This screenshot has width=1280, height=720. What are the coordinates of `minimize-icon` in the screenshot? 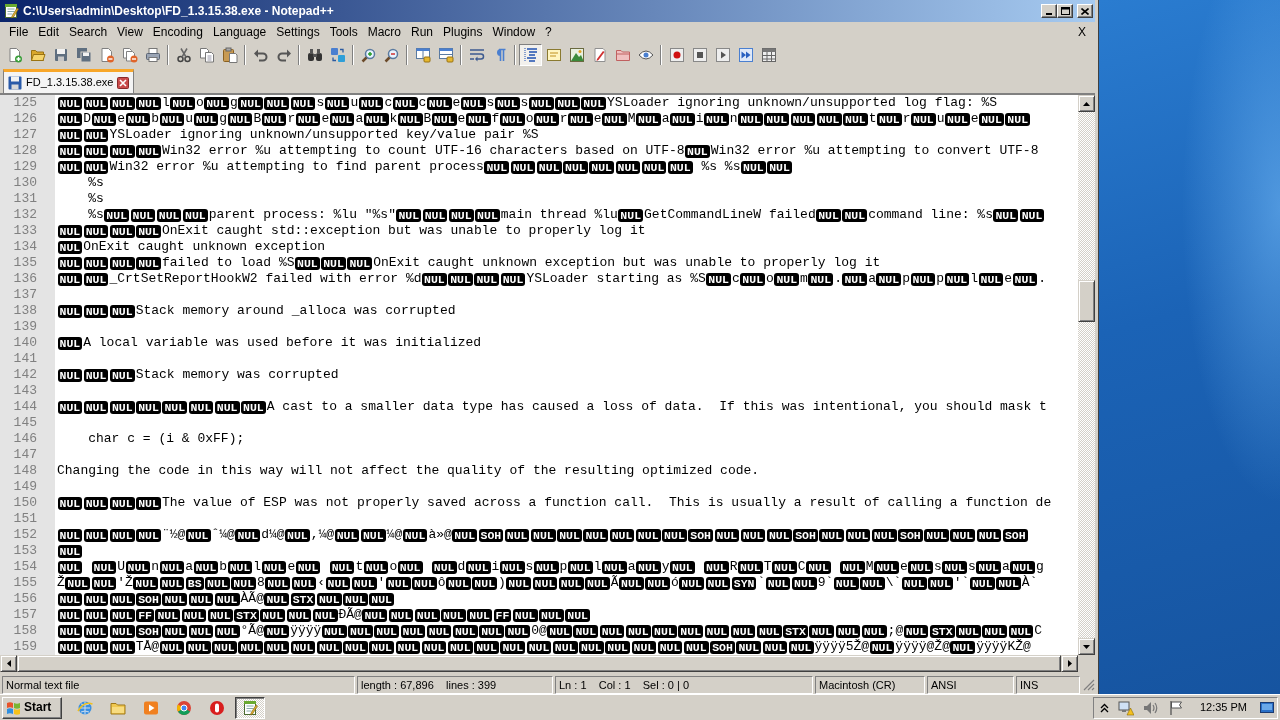 It's located at (1049, 14).